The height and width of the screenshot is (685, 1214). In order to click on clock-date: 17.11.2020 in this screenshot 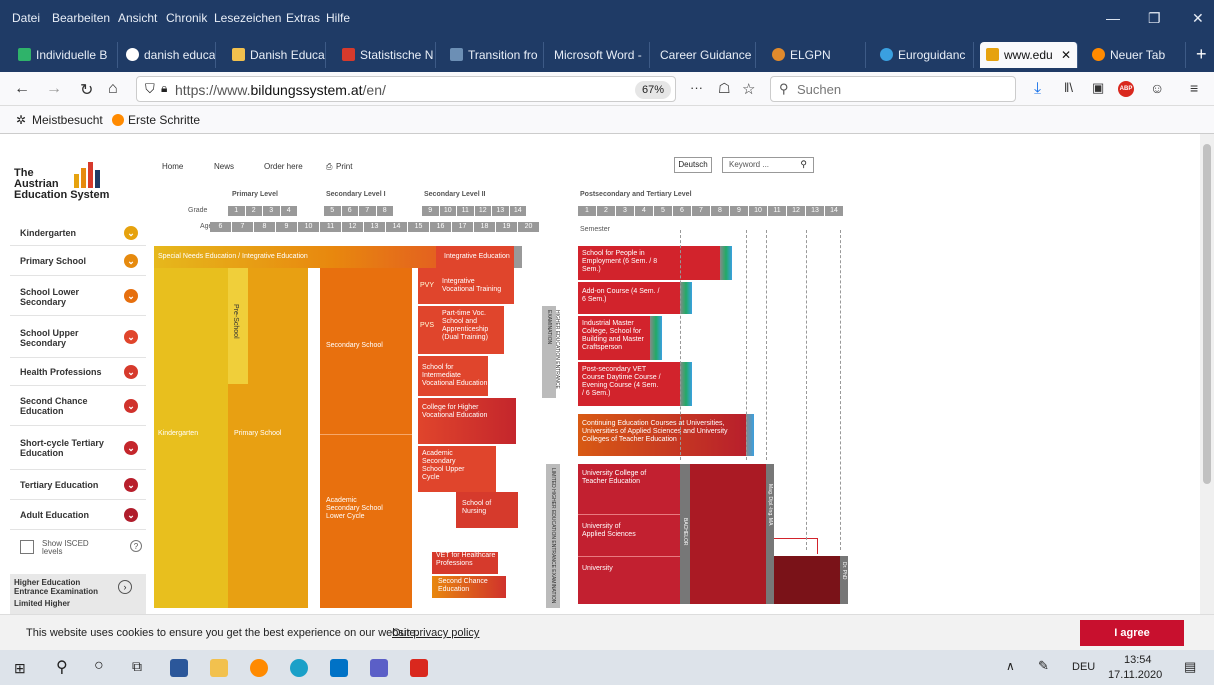, I will do `click(1135, 675)`.